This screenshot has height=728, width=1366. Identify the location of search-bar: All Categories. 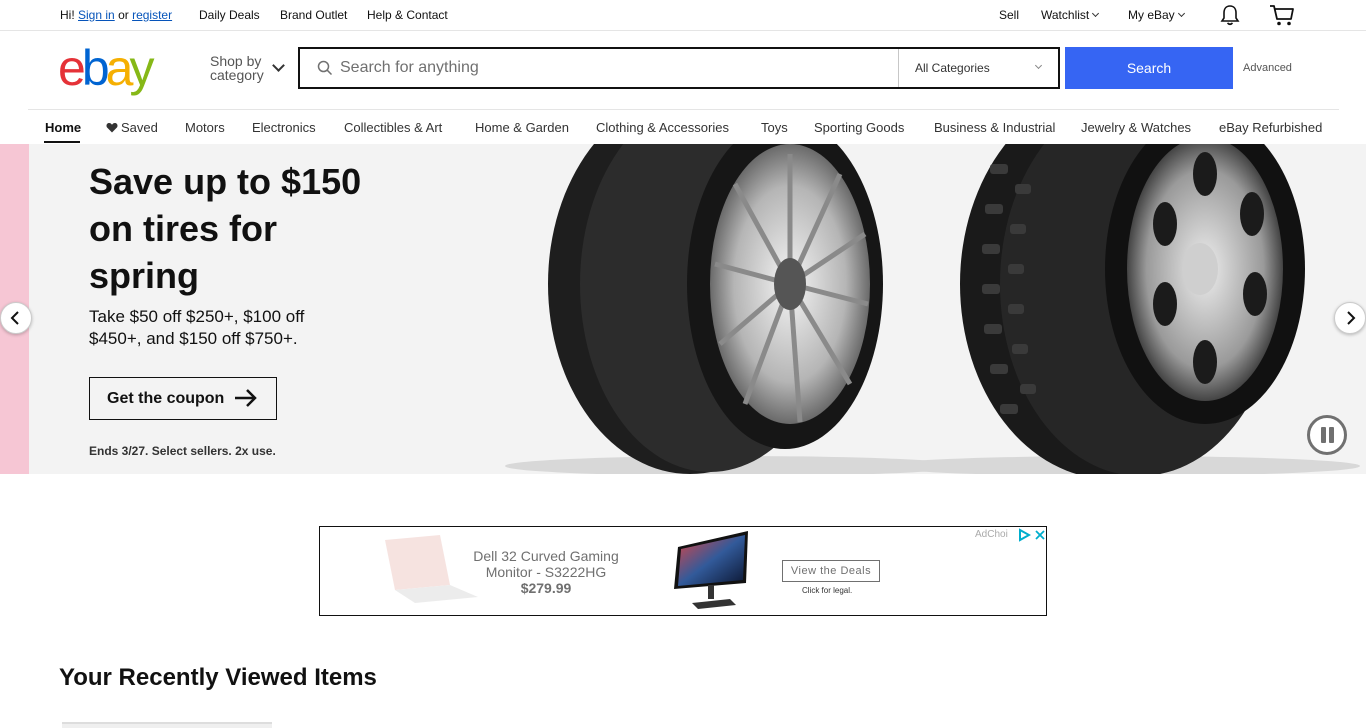
(679, 68).